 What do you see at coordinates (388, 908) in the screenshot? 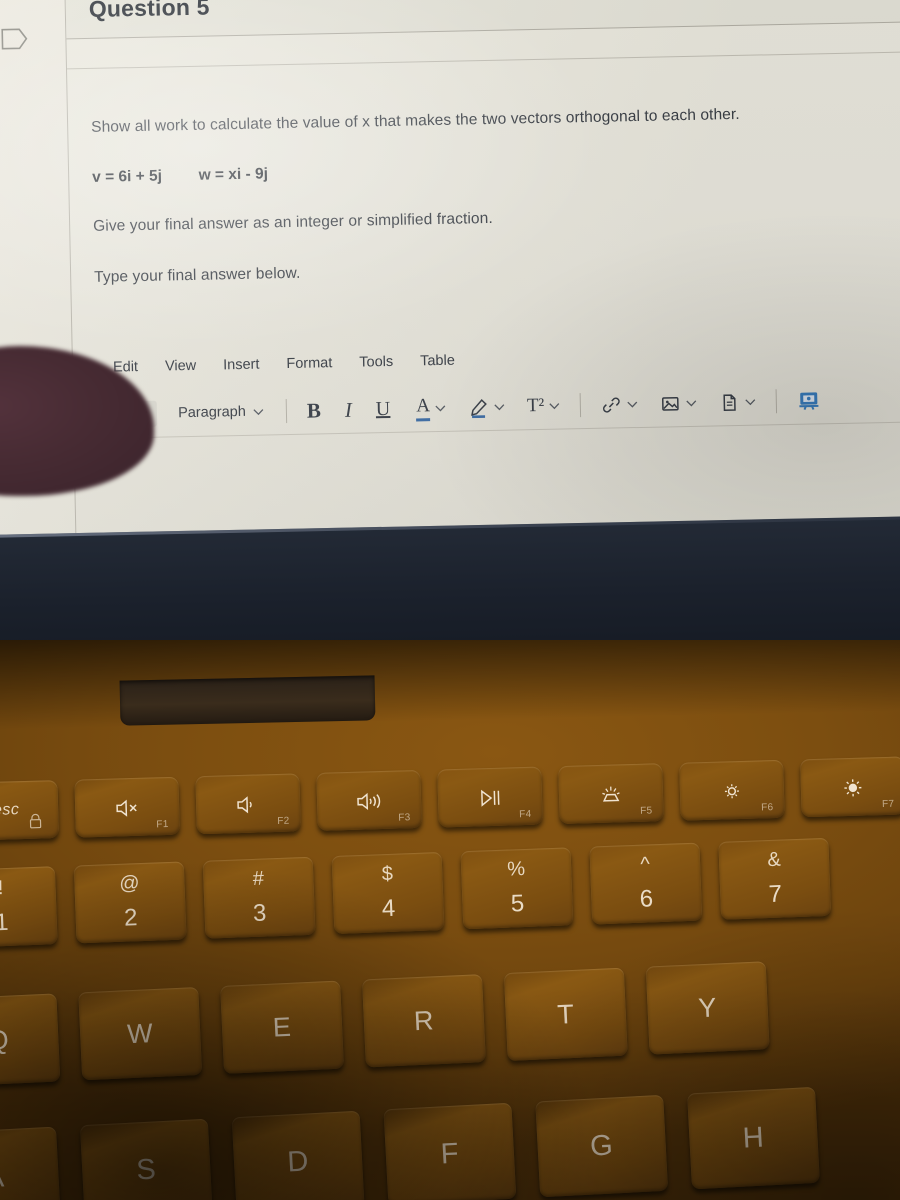
I see `key-4-base: 4` at bounding box center [388, 908].